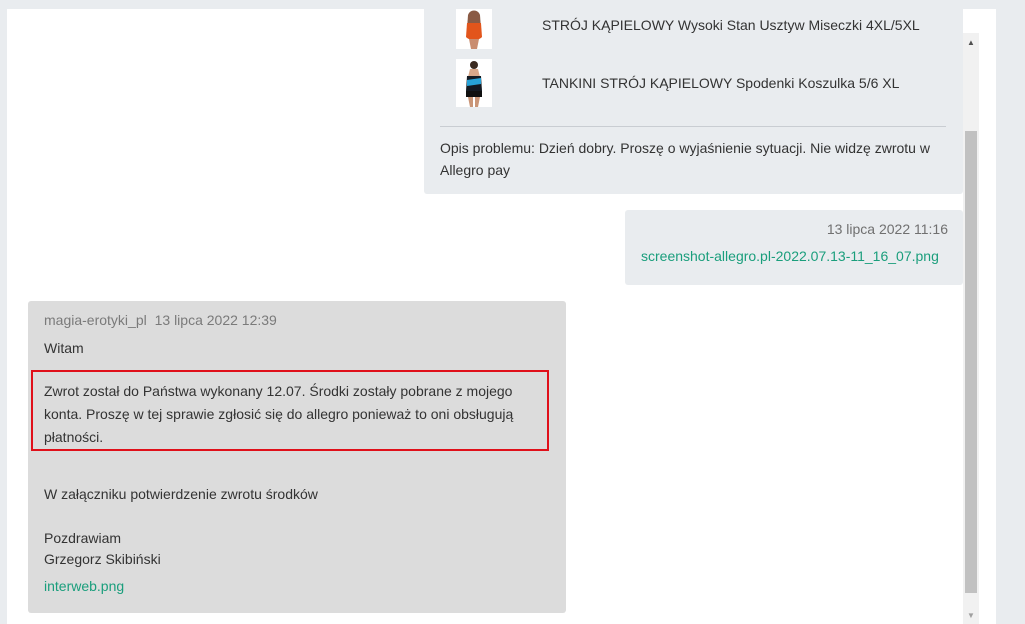 The width and height of the screenshot is (1025, 624). Describe the element at coordinates (215, 320) in the screenshot. I see `message-date: 13 lipca 2022 12:39` at that location.